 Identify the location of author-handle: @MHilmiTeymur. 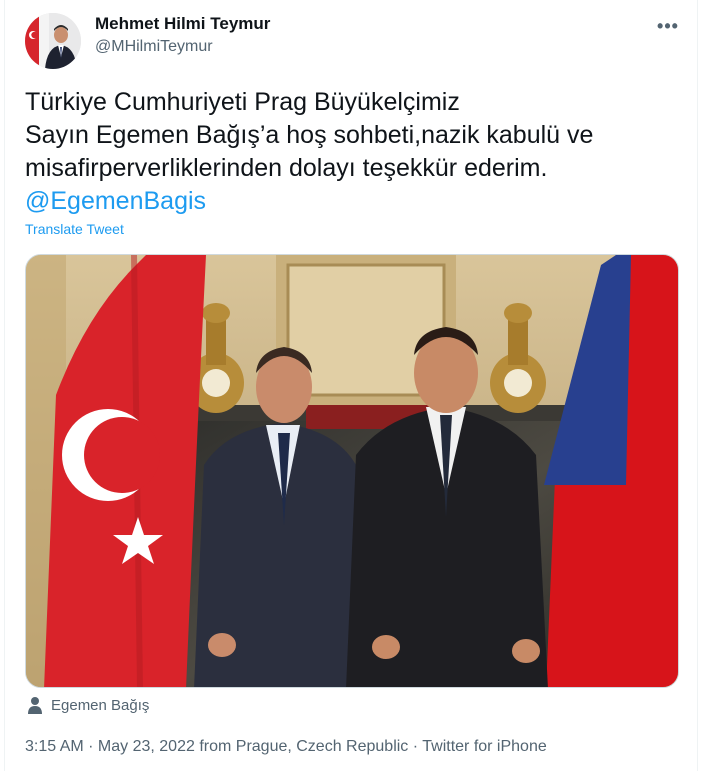
(154, 47).